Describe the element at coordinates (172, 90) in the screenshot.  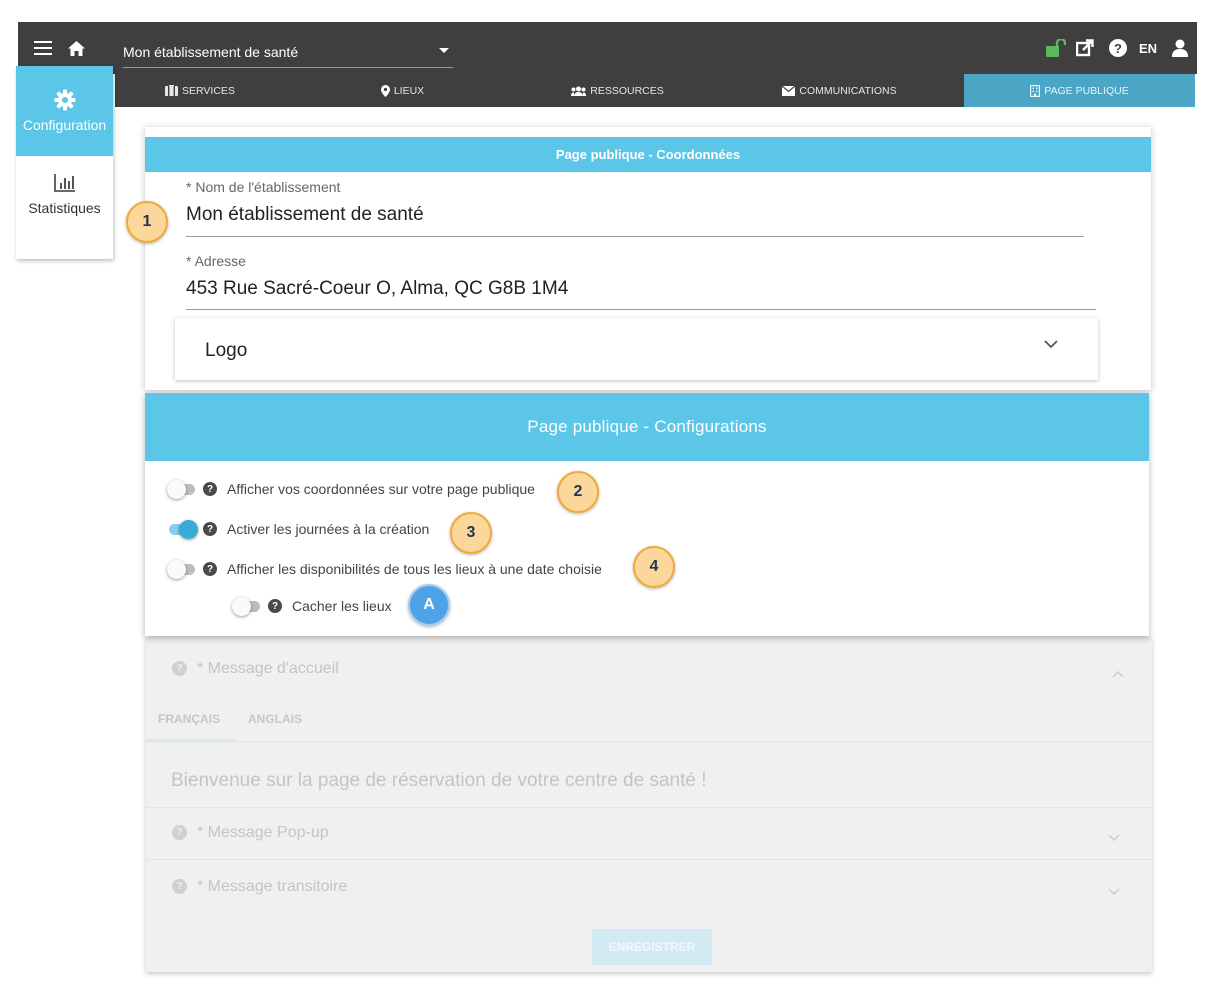
I see `services-icon` at that location.